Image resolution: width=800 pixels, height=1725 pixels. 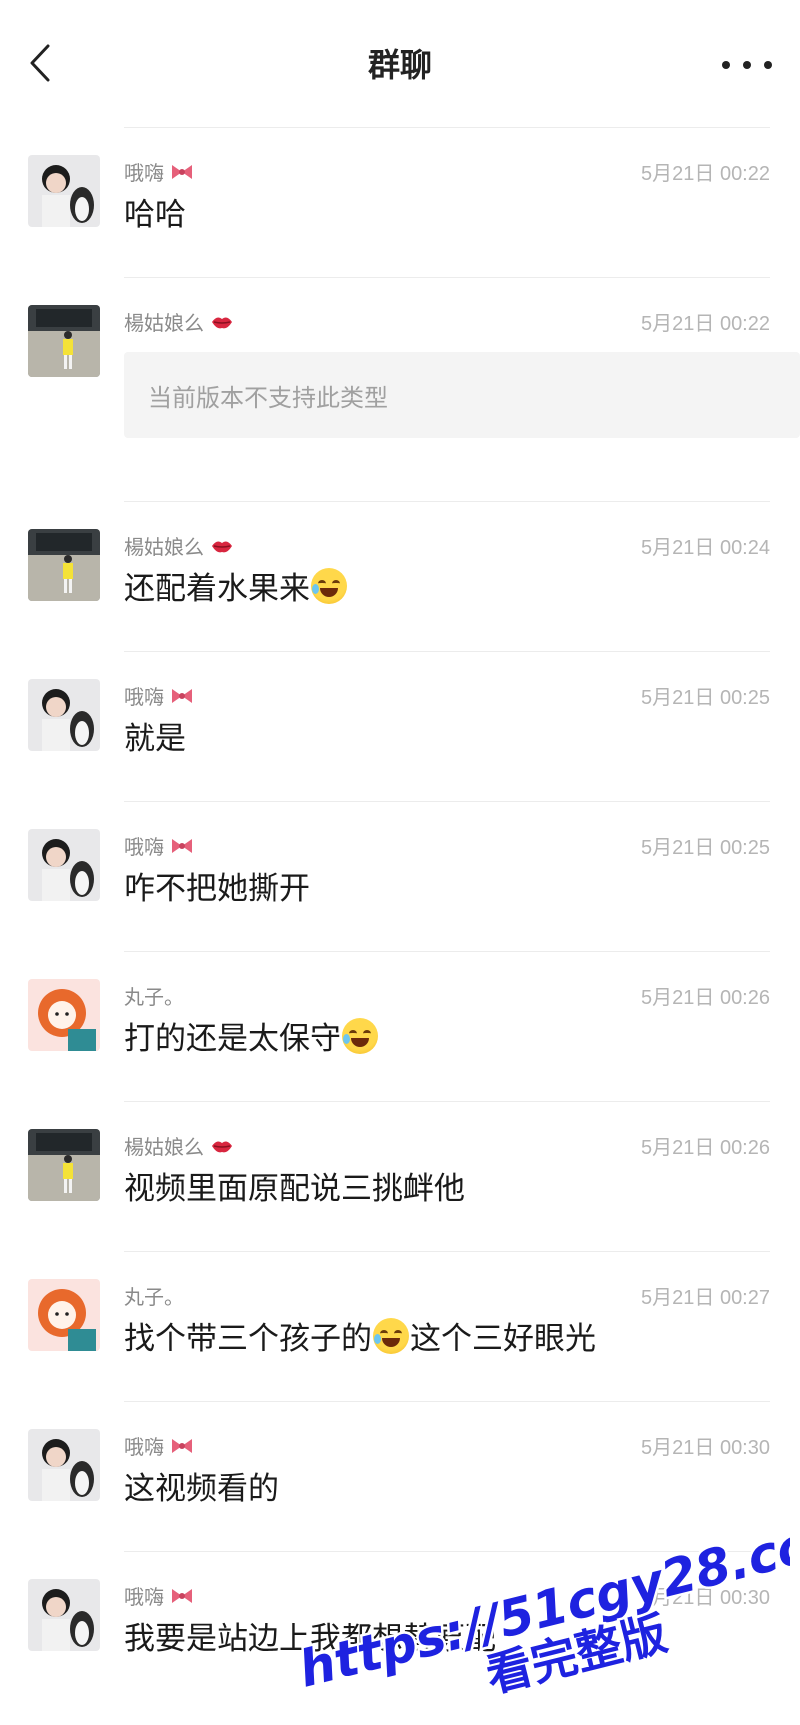 I want to click on message-text: 找个带三个孩子的 这个三好眼光, so click(x=360, y=1335).